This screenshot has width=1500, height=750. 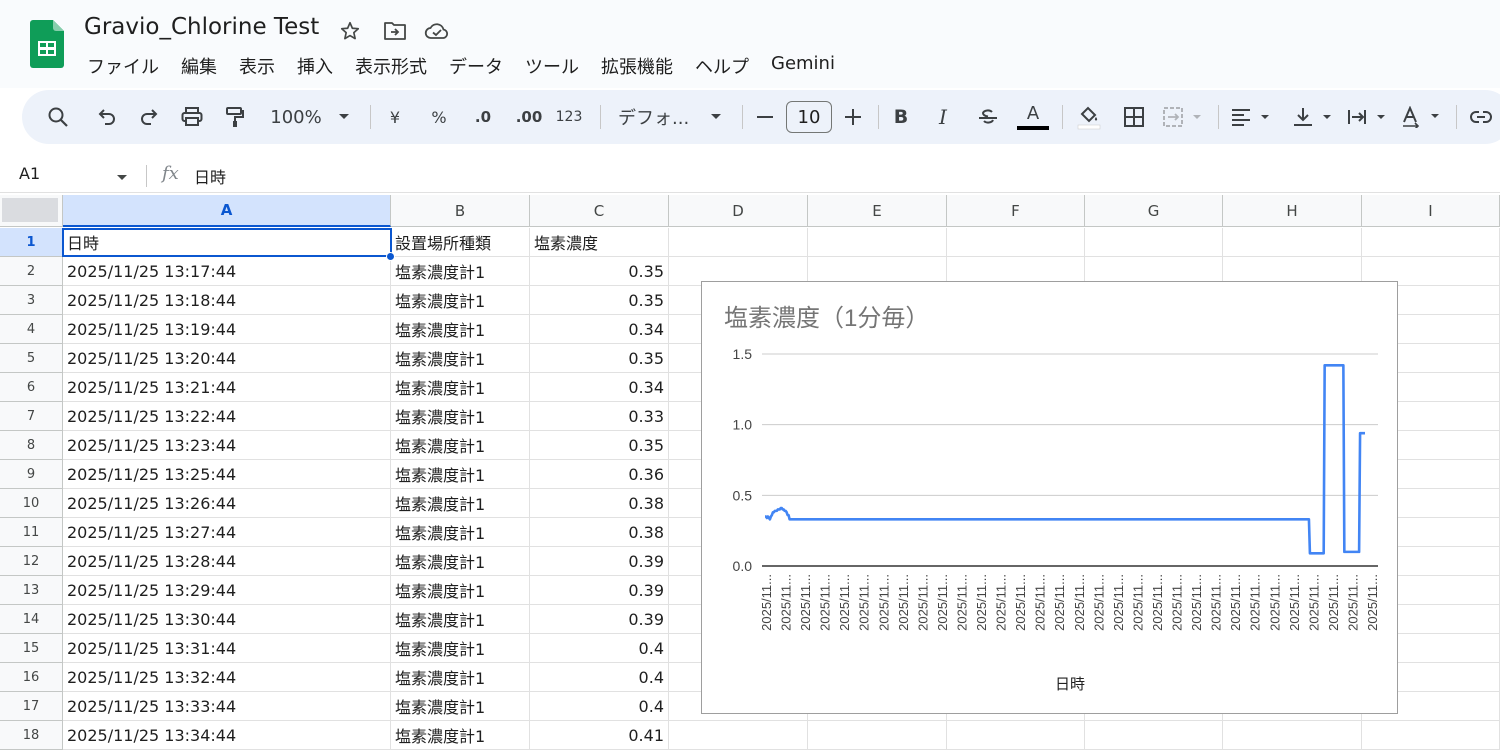 What do you see at coordinates (227, 329) in the screenshot?
I see `cell-a-row: 2025/11/25 13:19:44` at bounding box center [227, 329].